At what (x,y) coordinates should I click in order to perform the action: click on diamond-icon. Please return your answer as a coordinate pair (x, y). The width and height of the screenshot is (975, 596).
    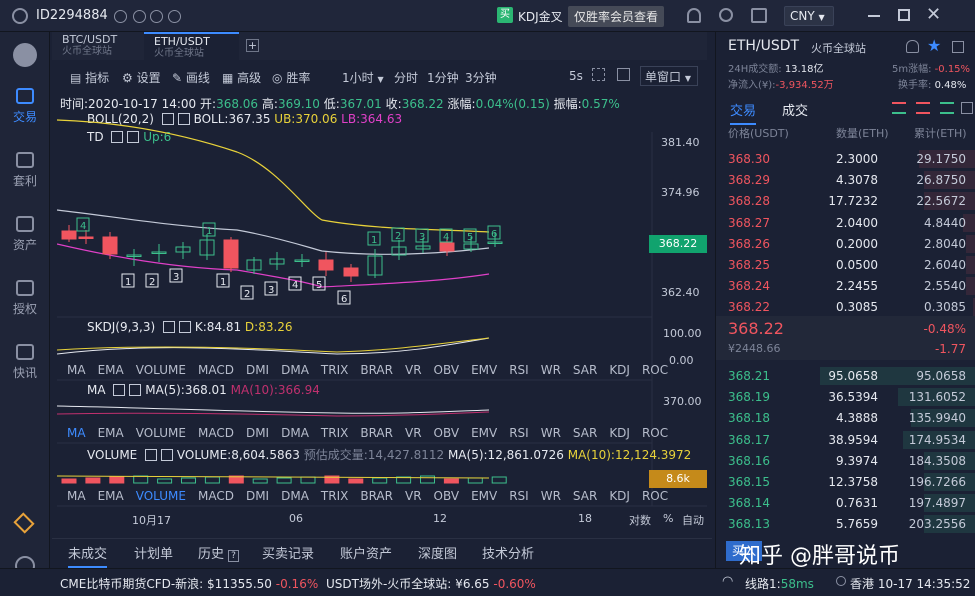
    Looking at the image, I should click on (24, 523).